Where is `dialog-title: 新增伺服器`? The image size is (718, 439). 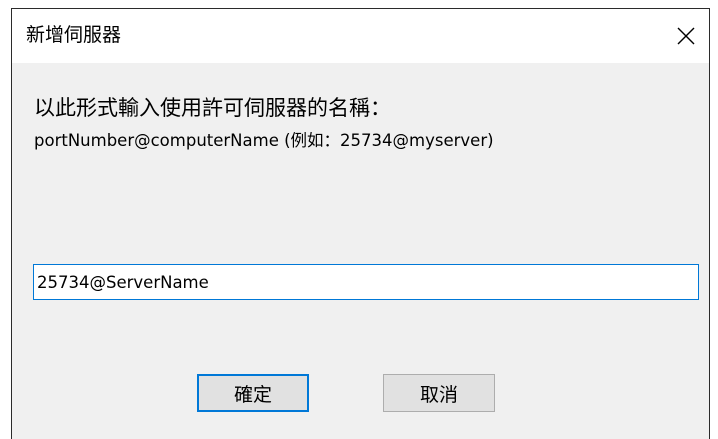
dialog-title: 新增伺服器 is located at coordinates (74, 35).